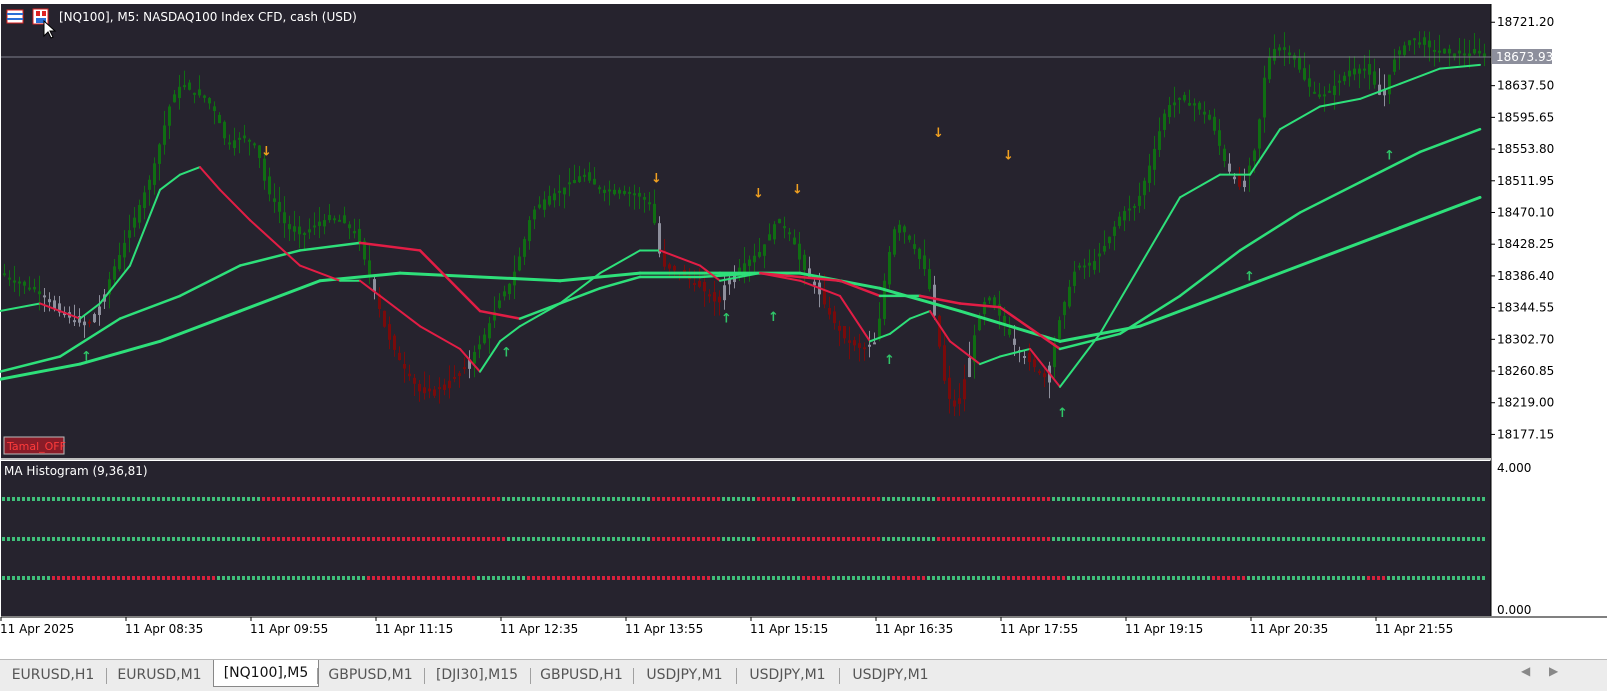 This screenshot has height=691, width=1607. What do you see at coordinates (159, 675) in the screenshot?
I see `tab-eurusd-m1: EURUSD,M1` at bounding box center [159, 675].